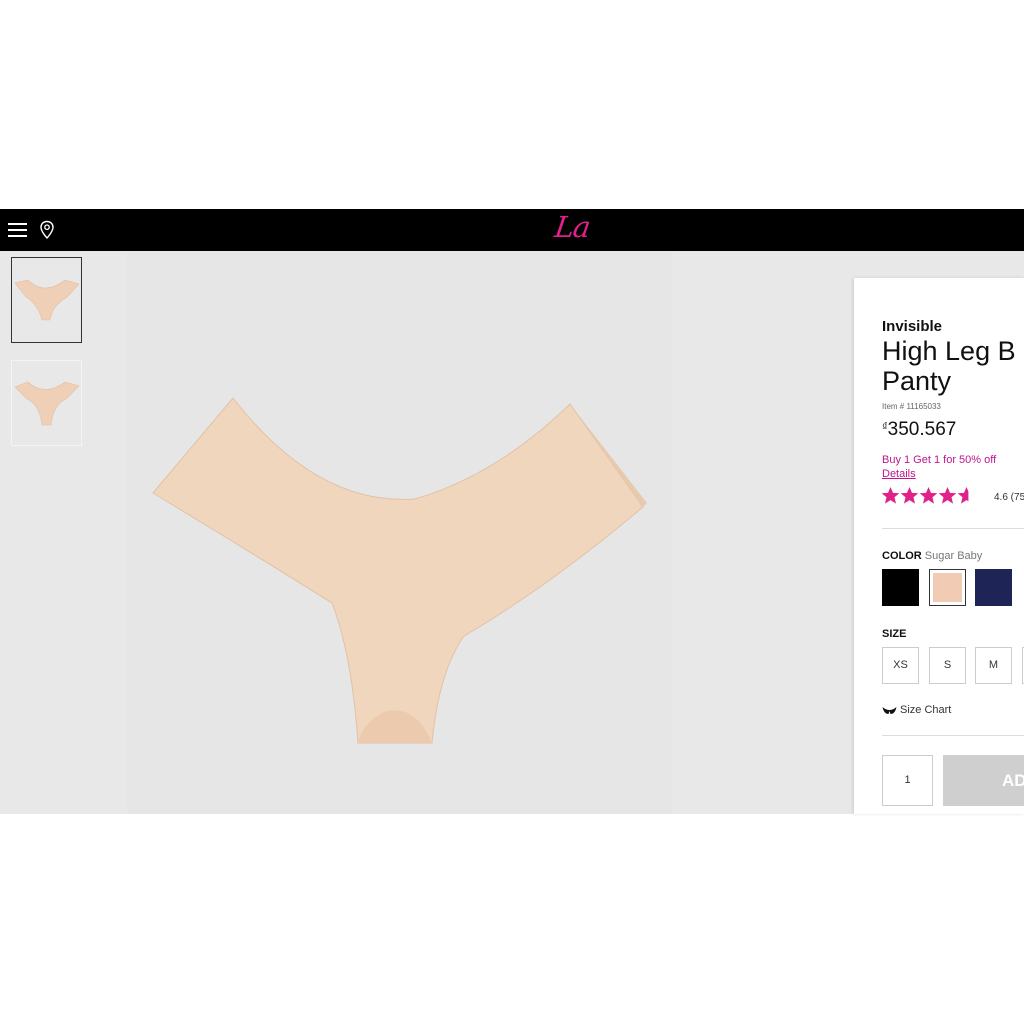 This screenshot has width=1024, height=1024. I want to click on size-chart-link: Size Chart, so click(916, 710).